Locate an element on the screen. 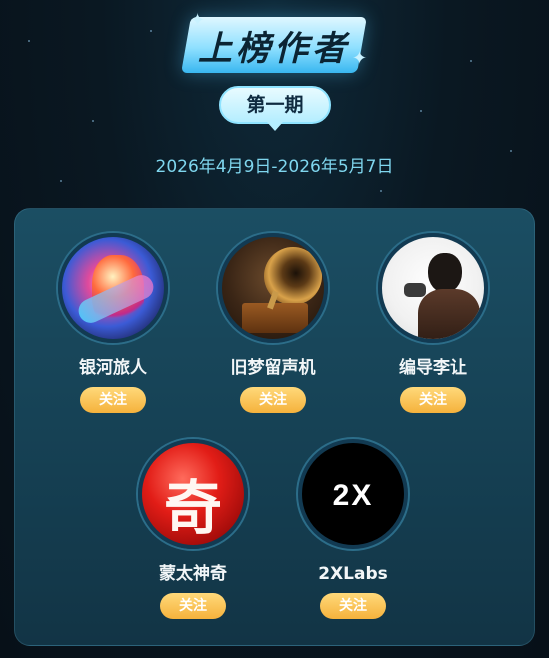 The width and height of the screenshot is (549, 658). red-ball-avatar: 奇 is located at coordinates (193, 494).